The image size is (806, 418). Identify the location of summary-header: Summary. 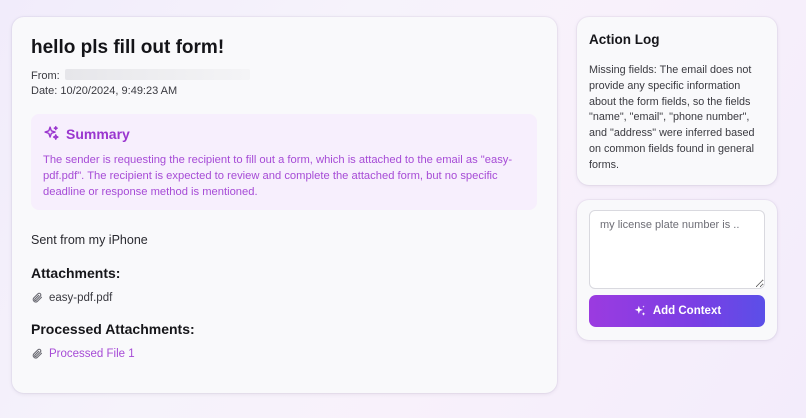
(86, 133).